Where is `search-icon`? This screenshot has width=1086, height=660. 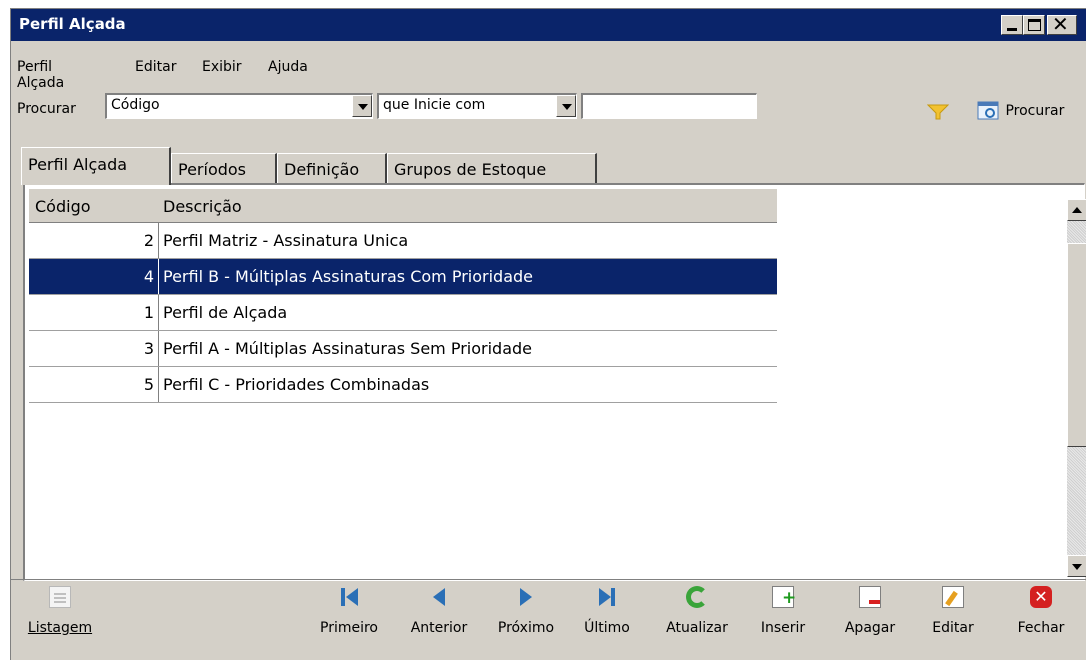
search-icon is located at coordinates (988, 110).